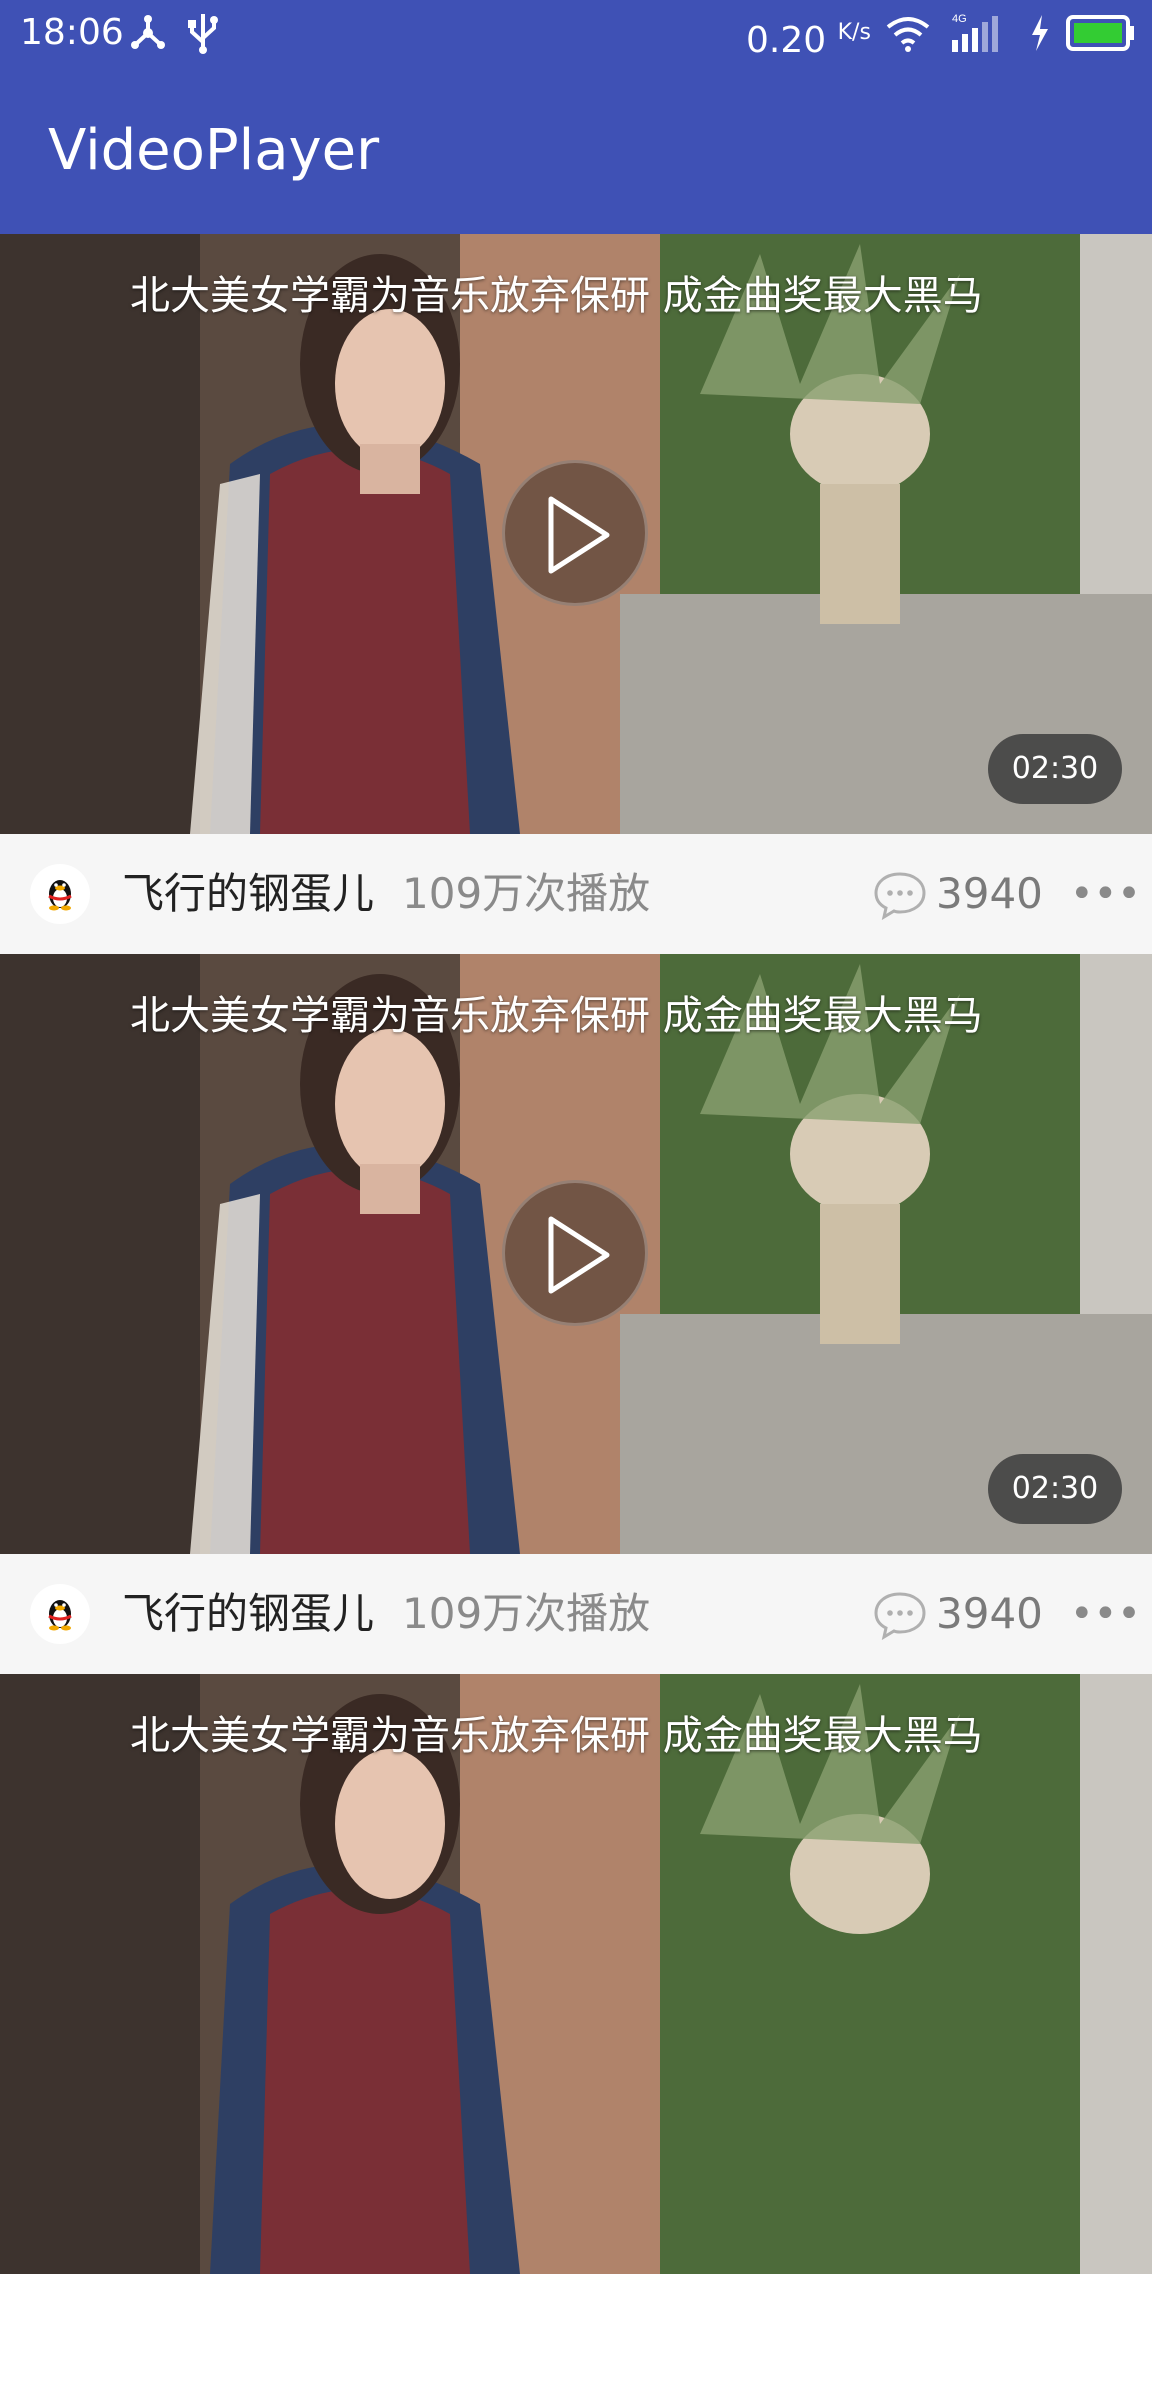 The image size is (1152, 2394). What do you see at coordinates (203, 33) in the screenshot?
I see `usb-icon` at bounding box center [203, 33].